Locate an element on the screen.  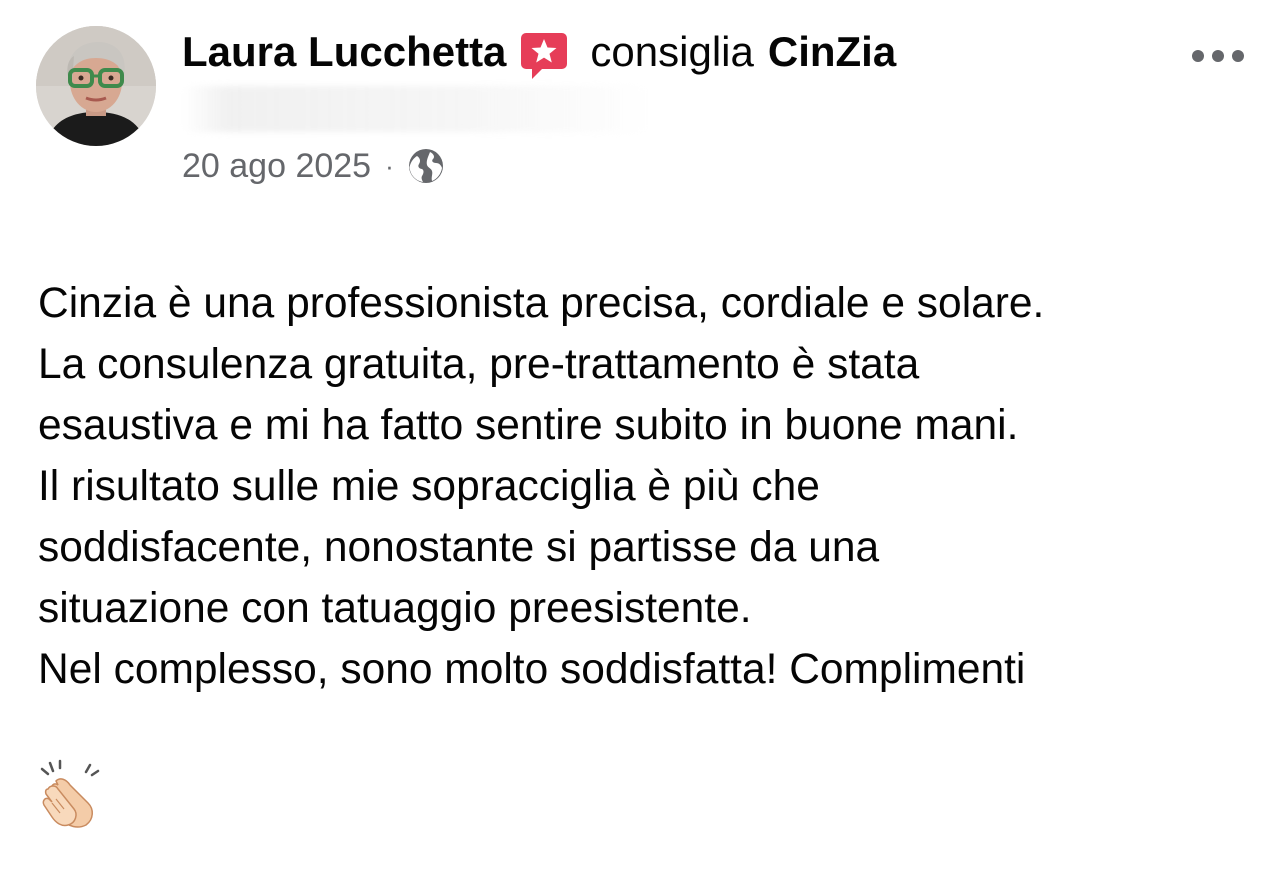
page-name-link: CinZia is located at coordinates (832, 52).